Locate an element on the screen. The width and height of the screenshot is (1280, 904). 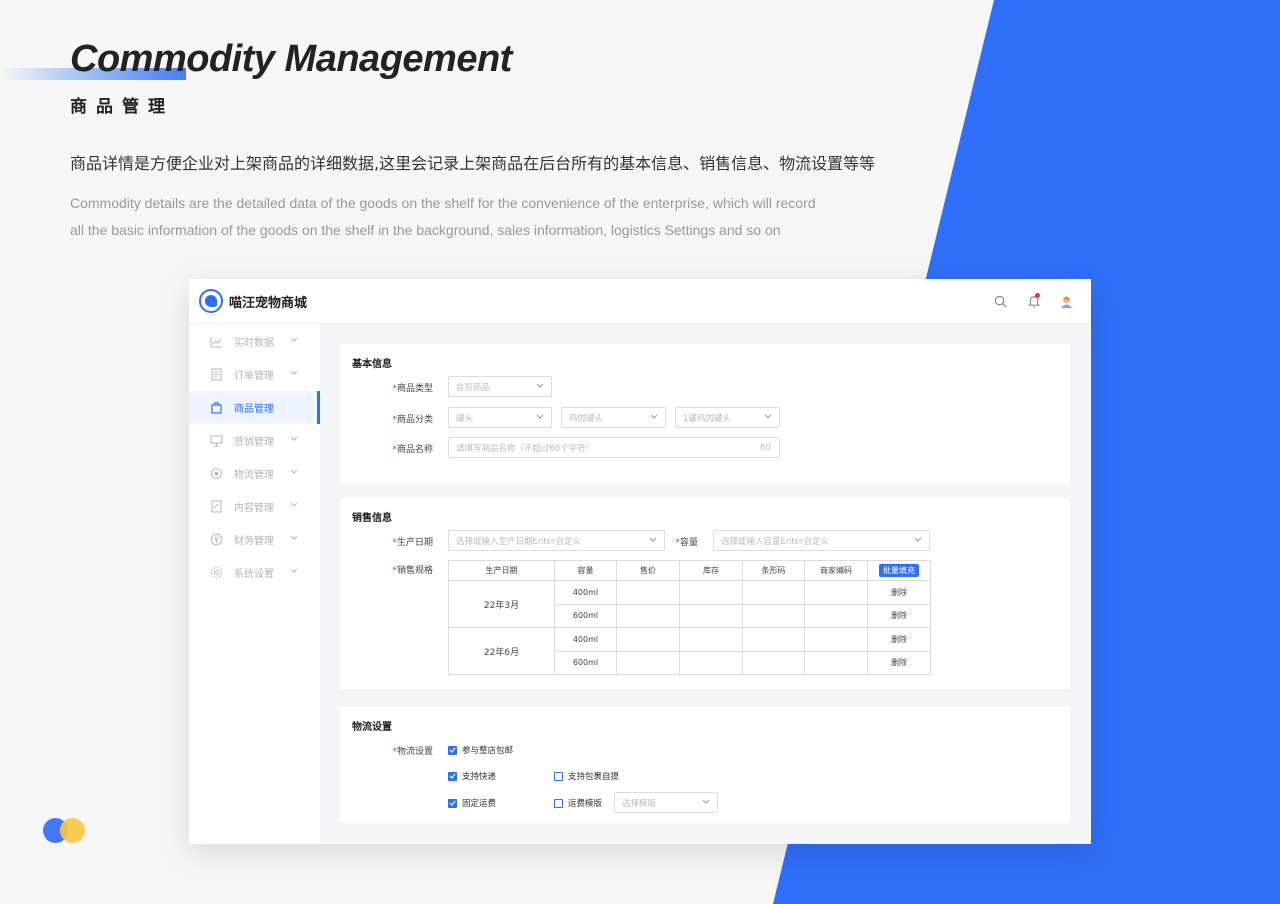
notification-dot is located at coordinates (1037, 295).